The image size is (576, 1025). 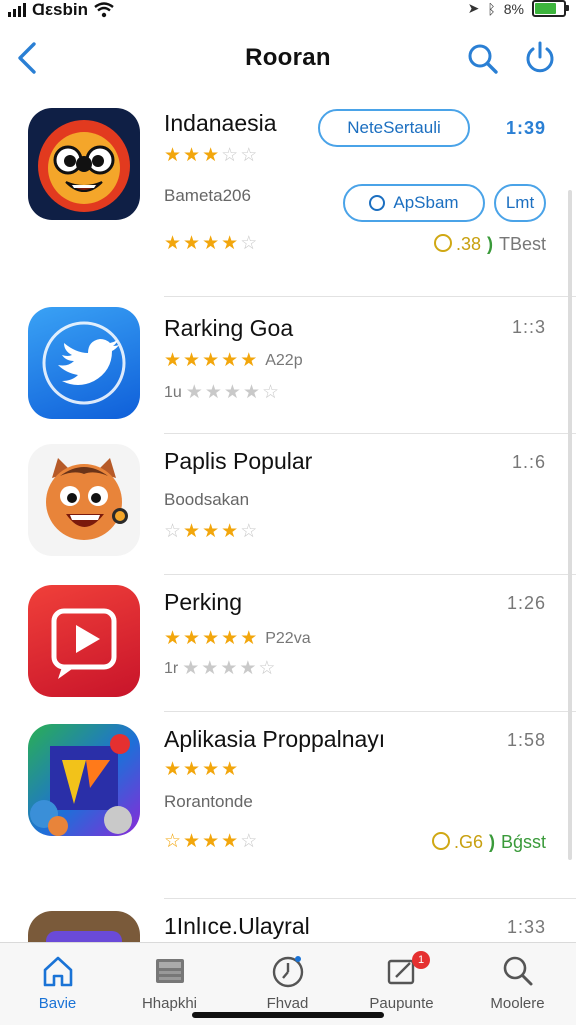 I want to click on navigation-bar: Rooran, so click(x=288, y=60).